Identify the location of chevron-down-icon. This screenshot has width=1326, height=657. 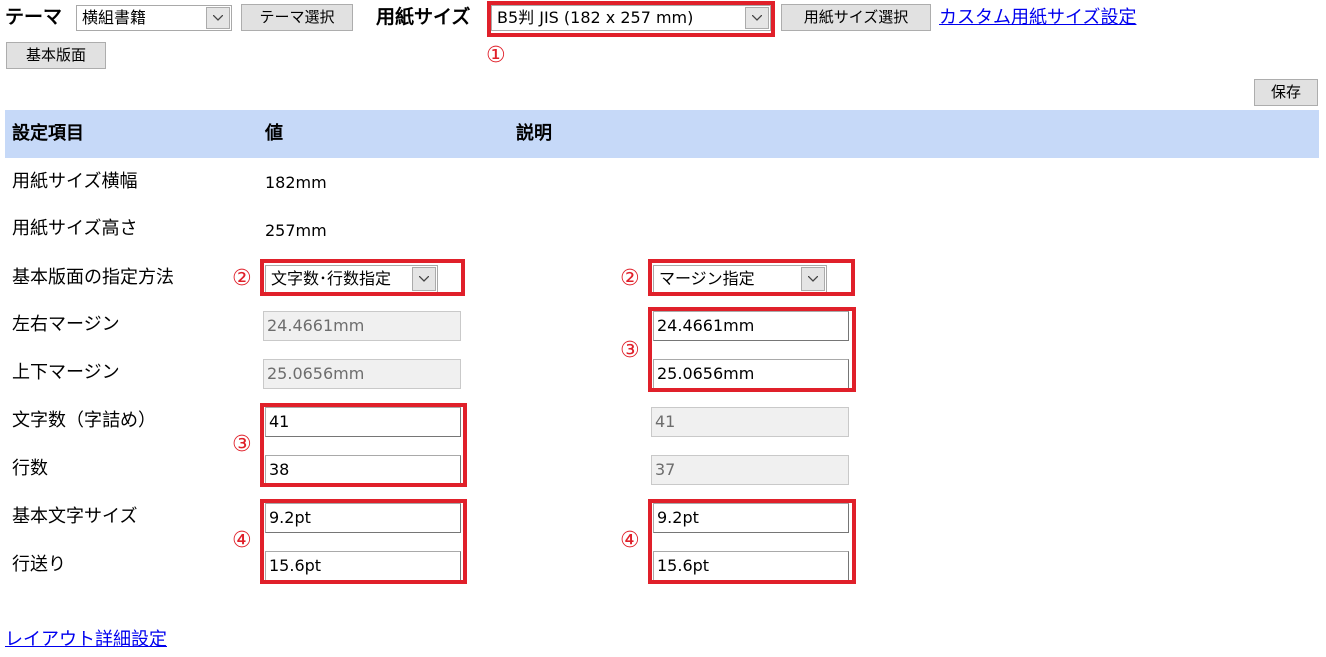
(218, 18).